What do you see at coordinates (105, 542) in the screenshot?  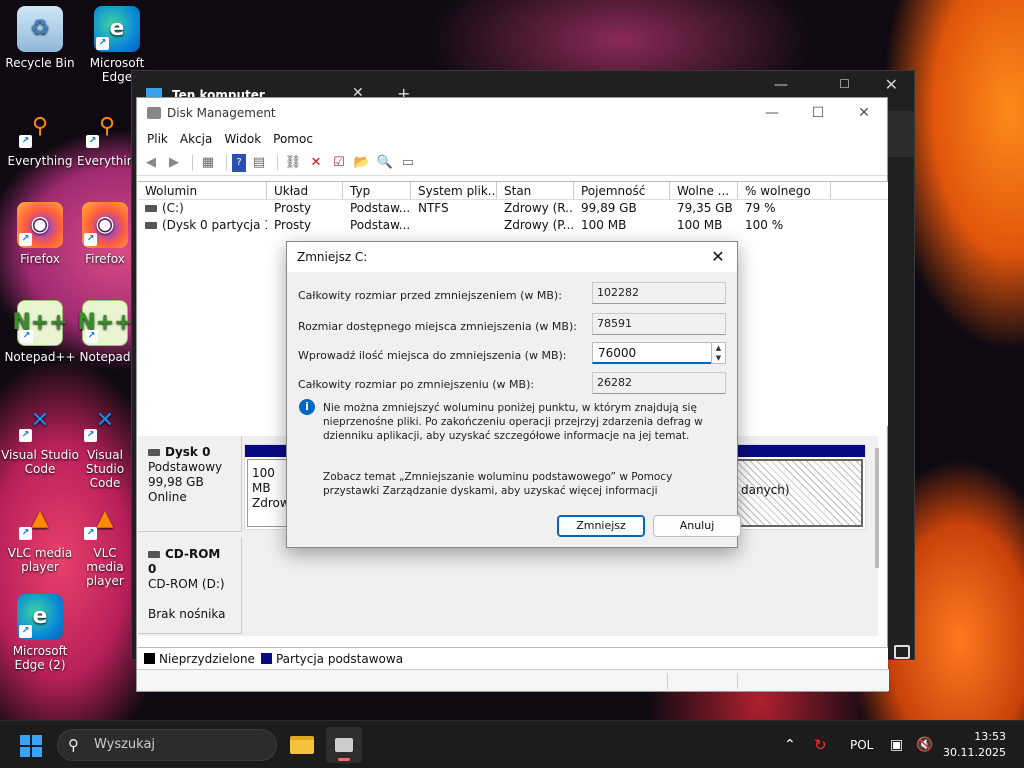 I see `desktop-icon-vlc-2: ▲ ↗ VLC media player` at bounding box center [105, 542].